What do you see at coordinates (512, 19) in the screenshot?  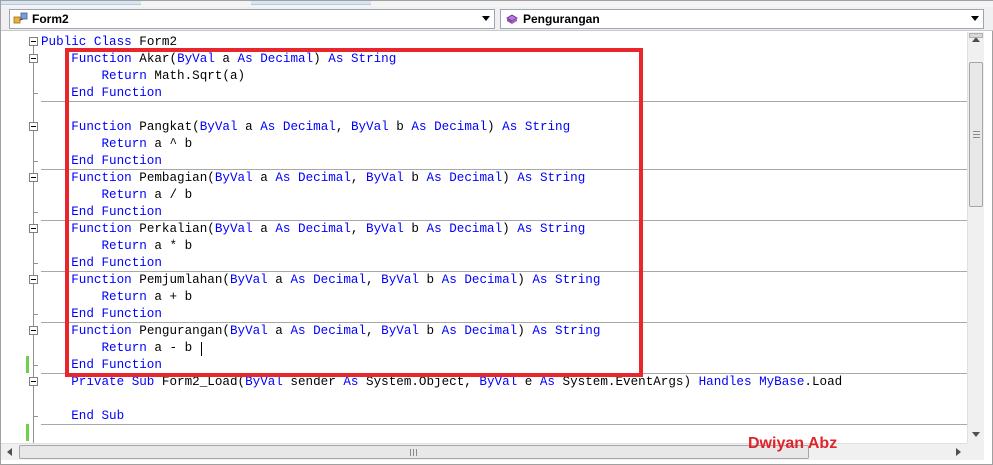 I see `method-icon` at bounding box center [512, 19].